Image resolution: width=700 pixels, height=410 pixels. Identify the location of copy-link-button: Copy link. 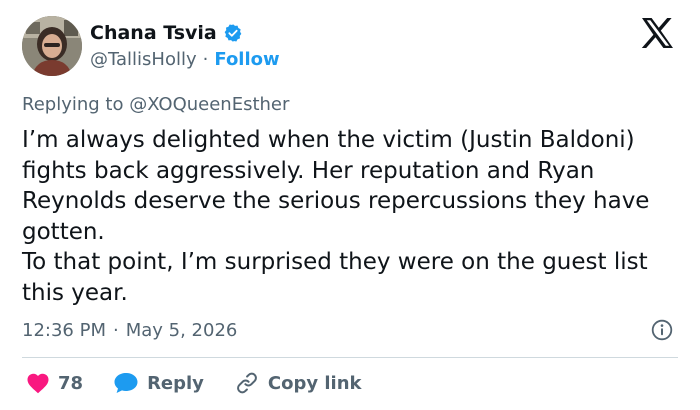
(298, 383).